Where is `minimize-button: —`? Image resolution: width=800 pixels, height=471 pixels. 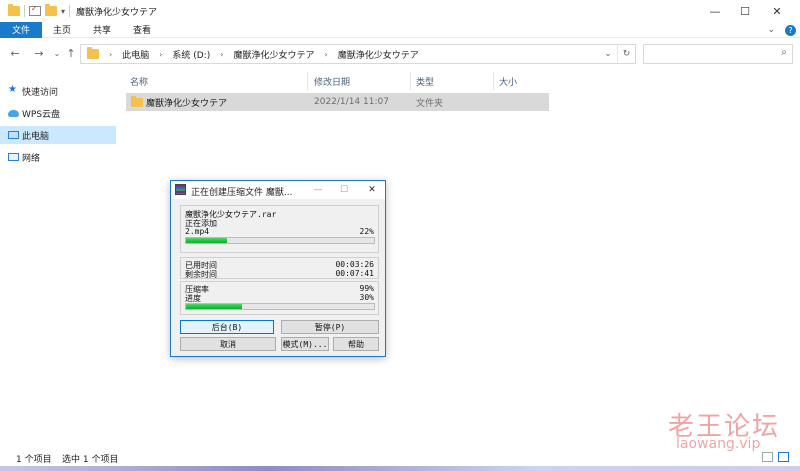 minimize-button: — is located at coordinates (715, 11).